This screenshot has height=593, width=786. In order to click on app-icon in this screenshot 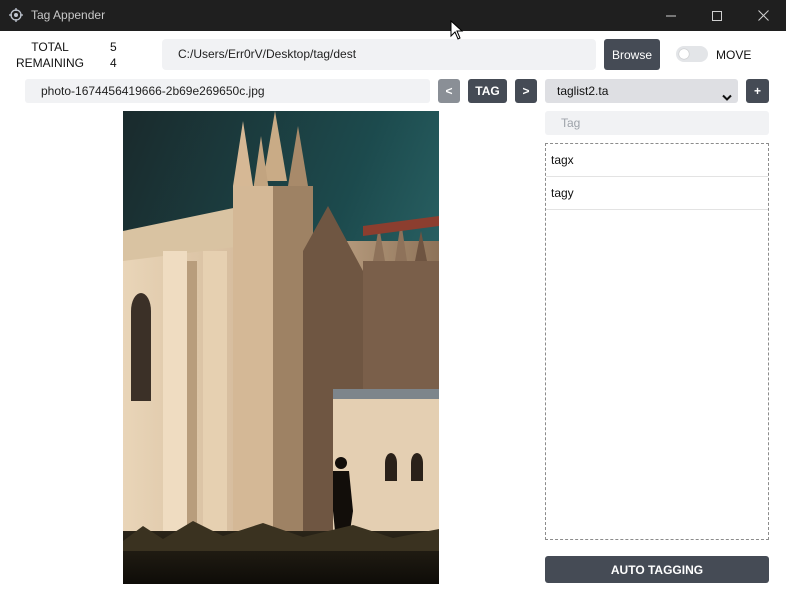, I will do `click(16, 15)`.